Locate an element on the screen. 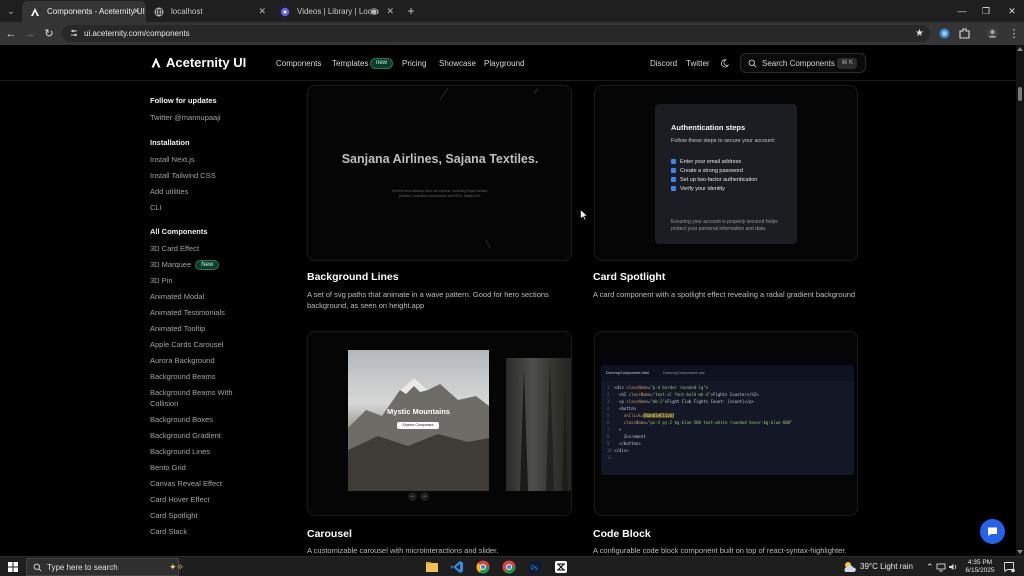  card-title-card-spotlight: Card Spotlight is located at coordinates (629, 277).